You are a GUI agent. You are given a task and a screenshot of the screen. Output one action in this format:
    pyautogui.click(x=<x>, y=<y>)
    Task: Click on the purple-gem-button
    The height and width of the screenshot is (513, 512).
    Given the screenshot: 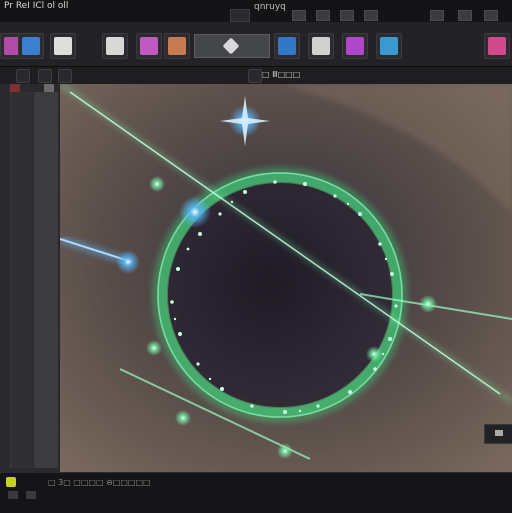 What is the action you would take?
    pyautogui.click(x=355, y=46)
    